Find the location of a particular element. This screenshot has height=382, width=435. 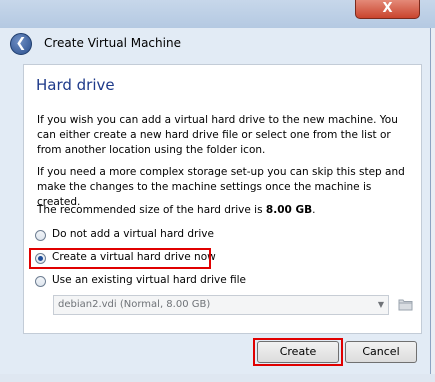

highlight-box-create-option is located at coordinates (120, 258).